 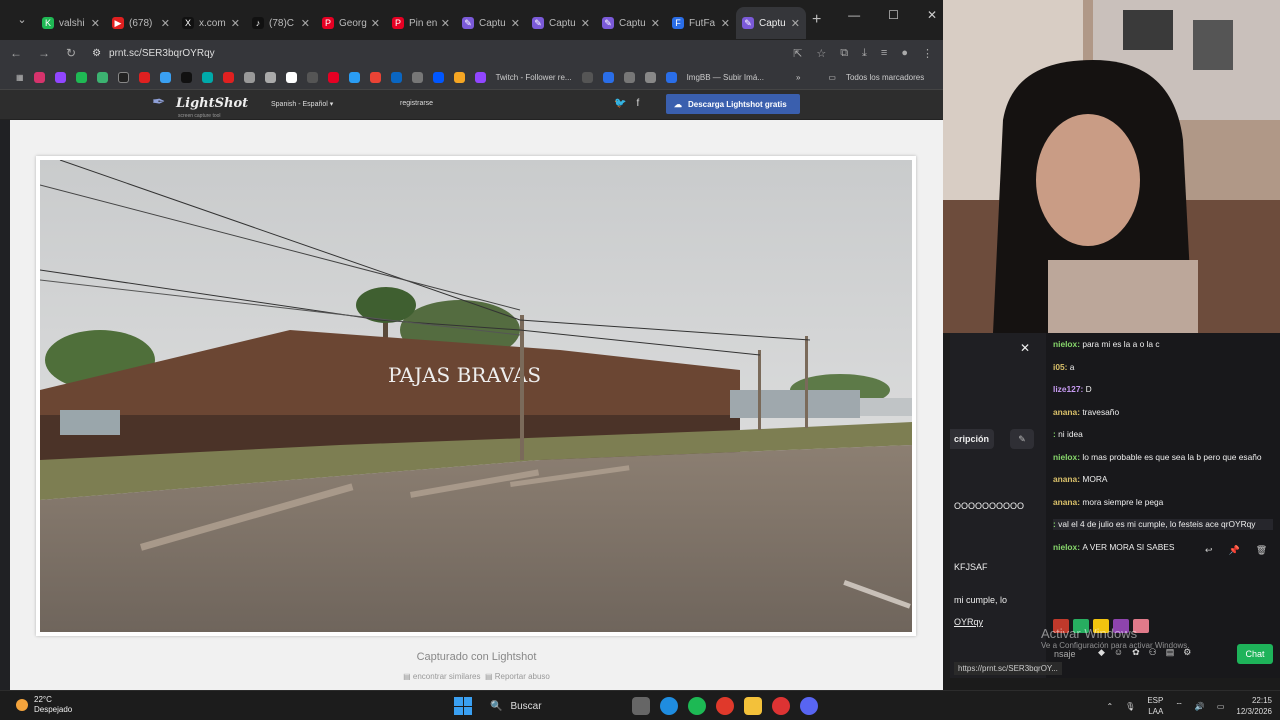 I want to click on subscription-button: cripción, so click(x=972, y=439).